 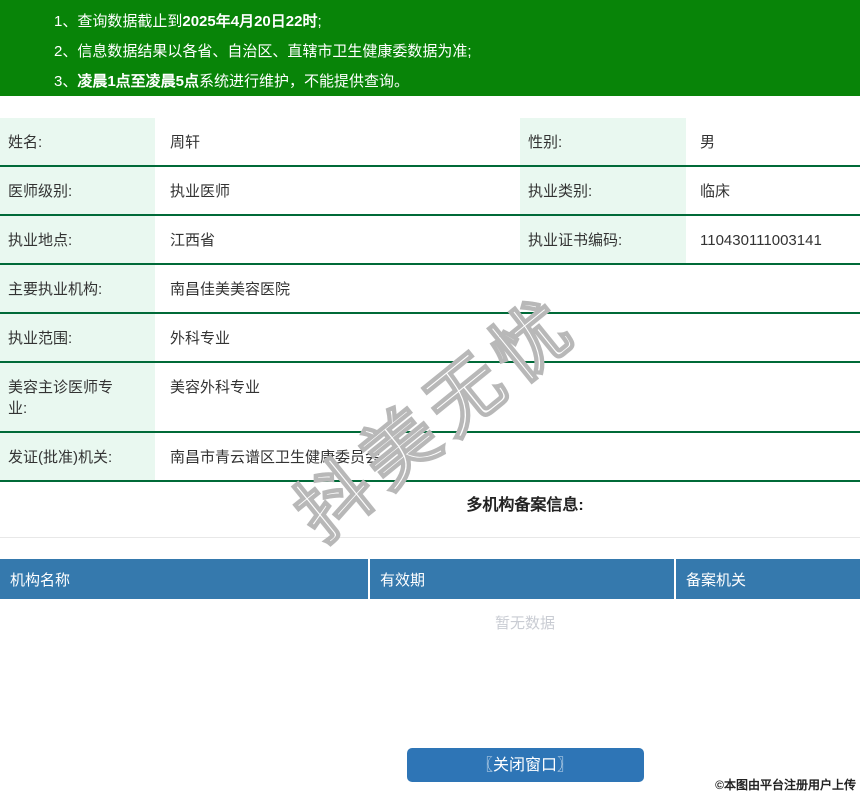 I want to click on field-value-issuing-authority: 南昌市青云谱区卫生健康委员会, so click(x=275, y=457).